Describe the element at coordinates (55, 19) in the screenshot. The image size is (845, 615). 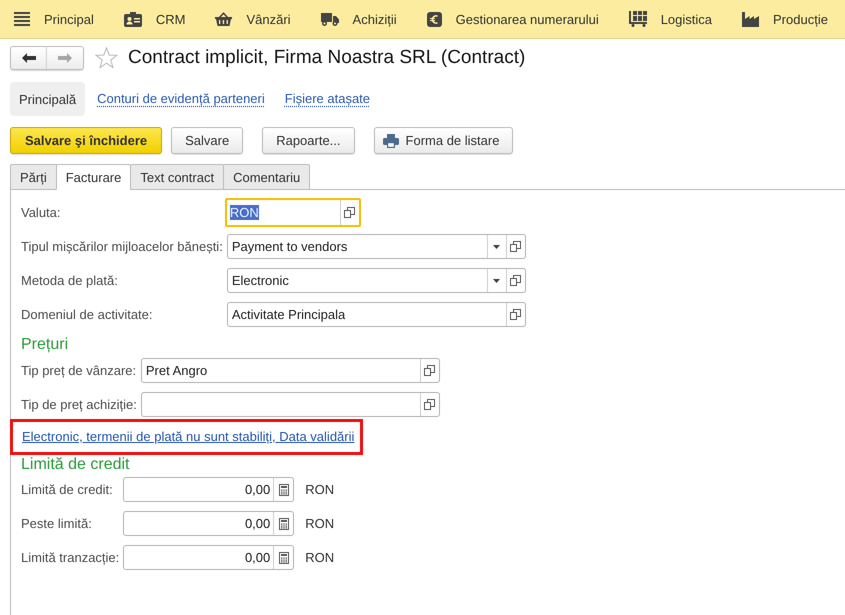
I see `menu-item: Principal` at that location.